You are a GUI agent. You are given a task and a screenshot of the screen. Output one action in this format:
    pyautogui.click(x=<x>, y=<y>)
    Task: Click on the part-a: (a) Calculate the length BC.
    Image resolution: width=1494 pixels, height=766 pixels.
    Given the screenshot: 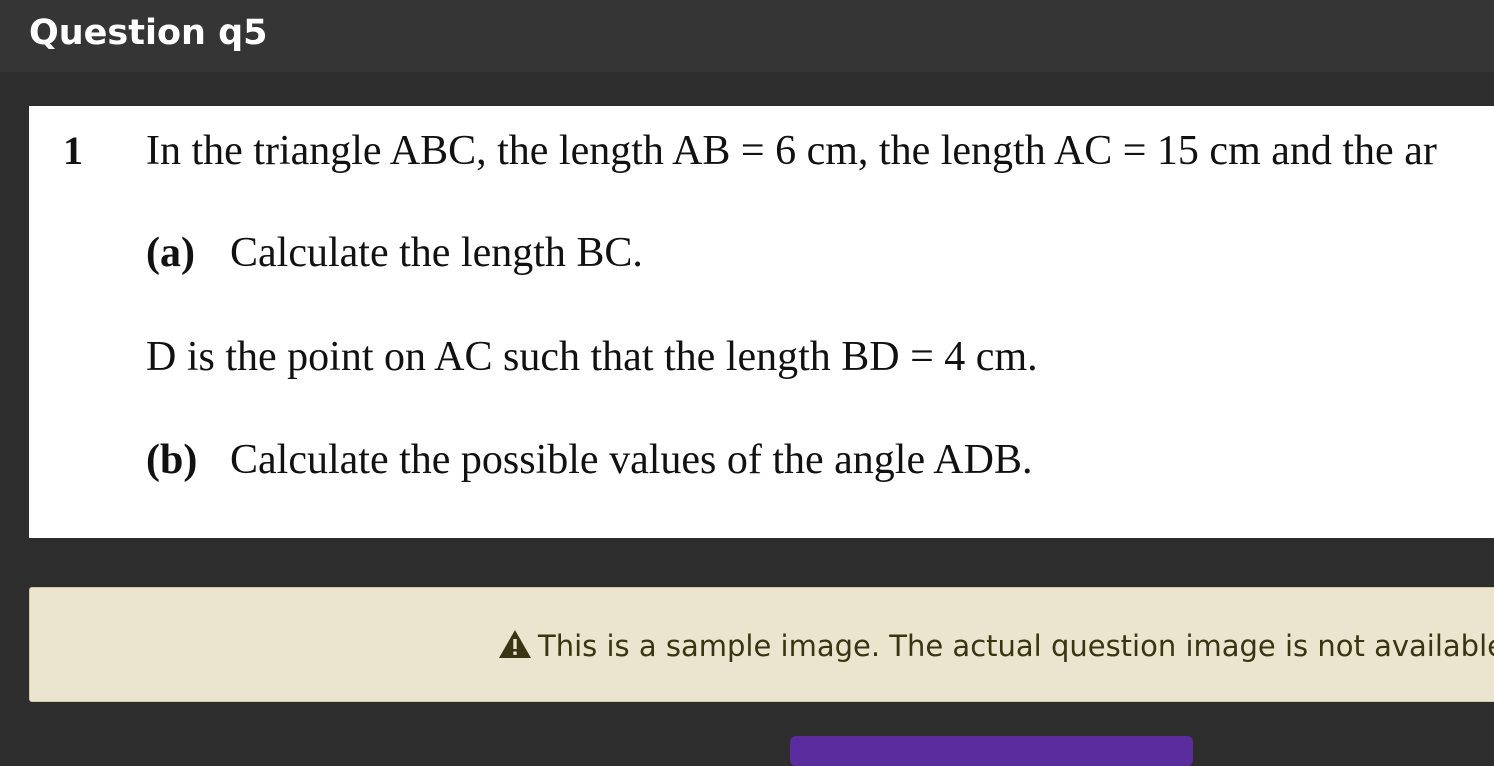 What is the action you would take?
    pyautogui.click(x=394, y=253)
    